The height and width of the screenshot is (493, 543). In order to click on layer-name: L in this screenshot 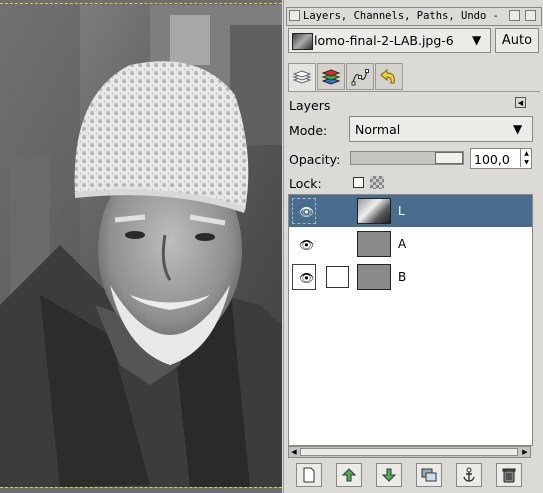, I will do `click(401, 211)`.